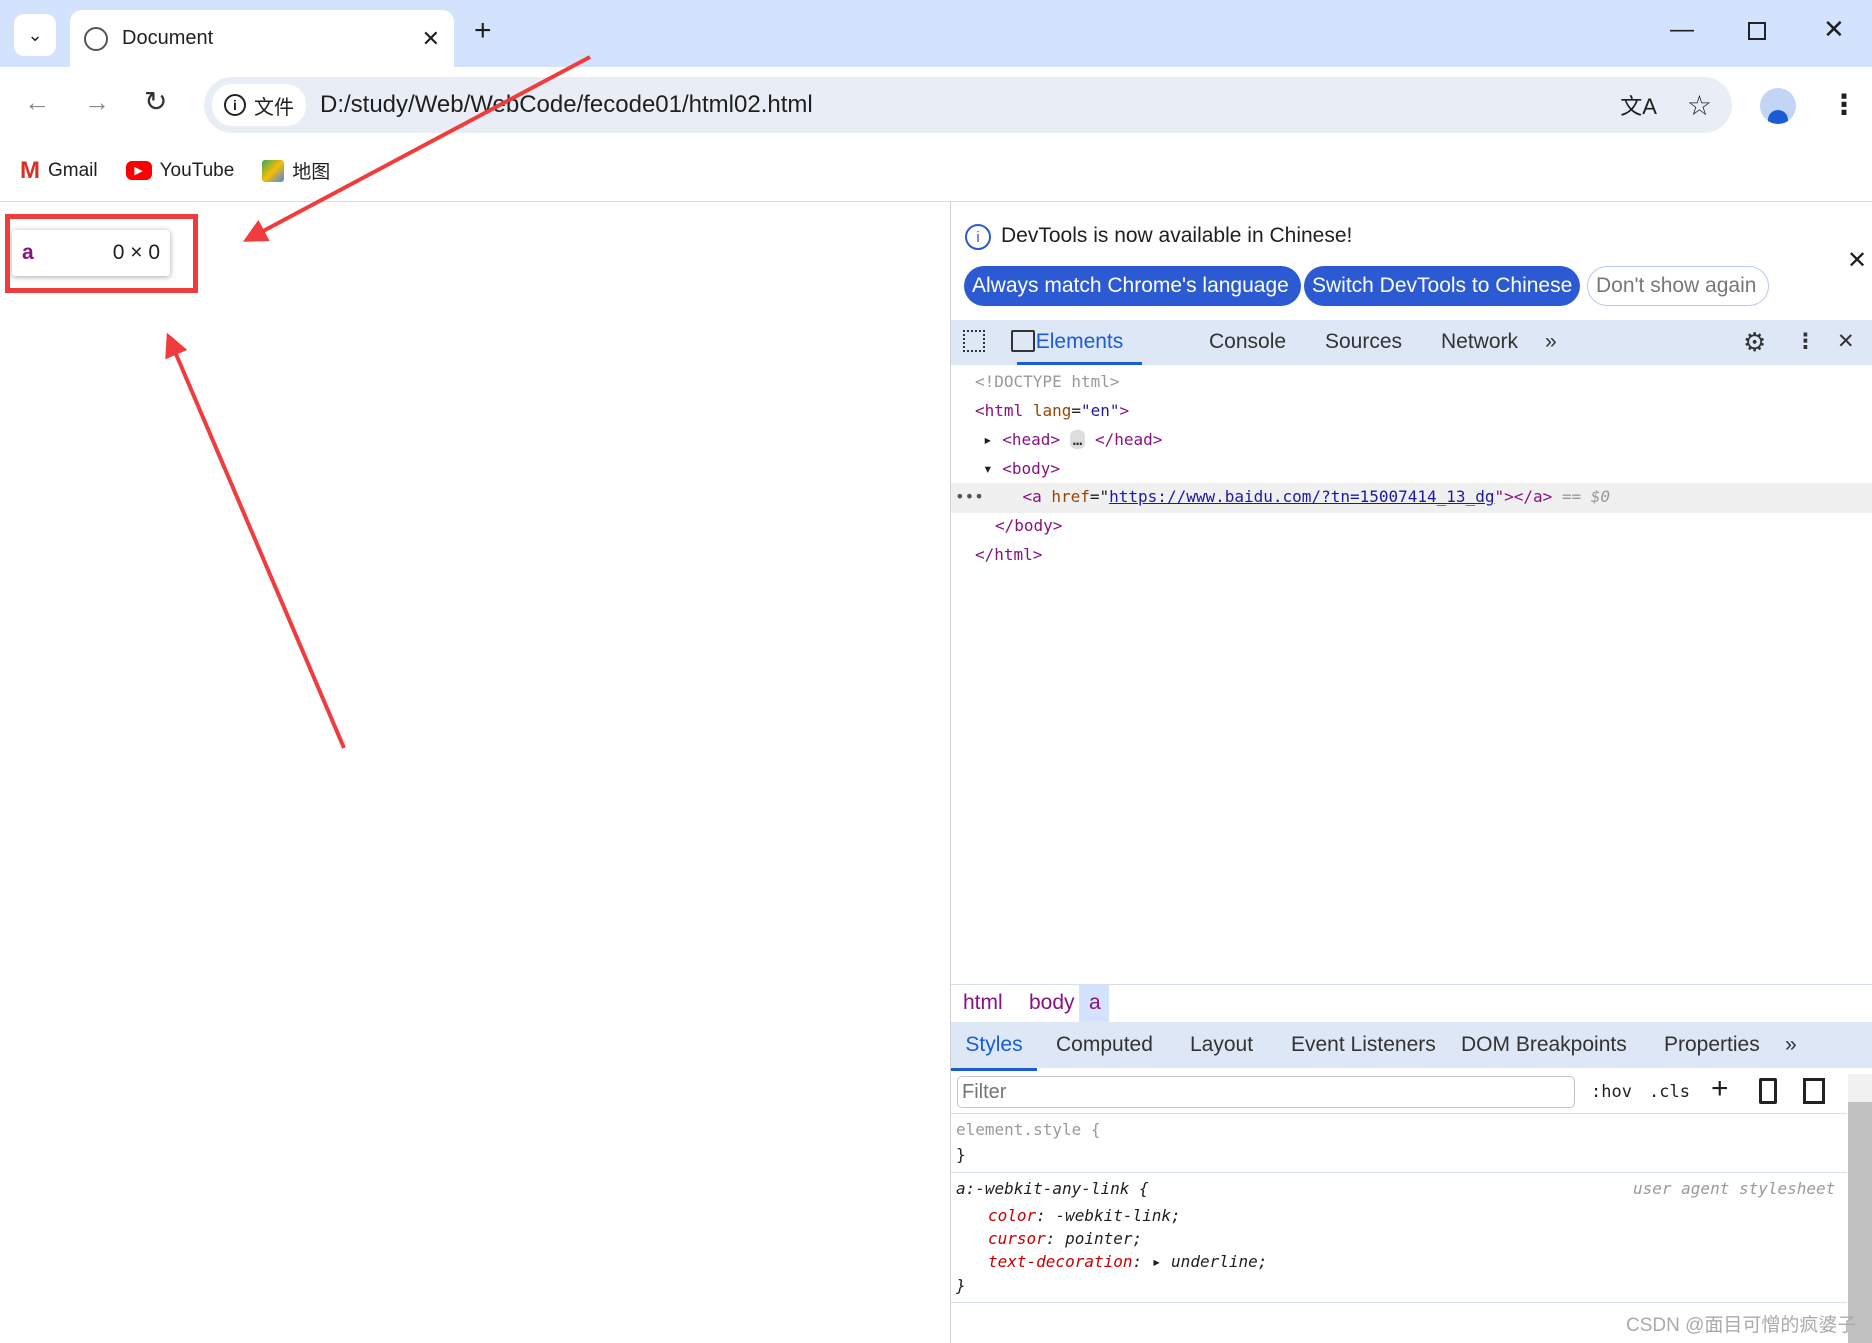 The width and height of the screenshot is (1872, 1343). What do you see at coordinates (416, 148) in the screenshot?
I see `arrow-to-tooltip` at bounding box center [416, 148].